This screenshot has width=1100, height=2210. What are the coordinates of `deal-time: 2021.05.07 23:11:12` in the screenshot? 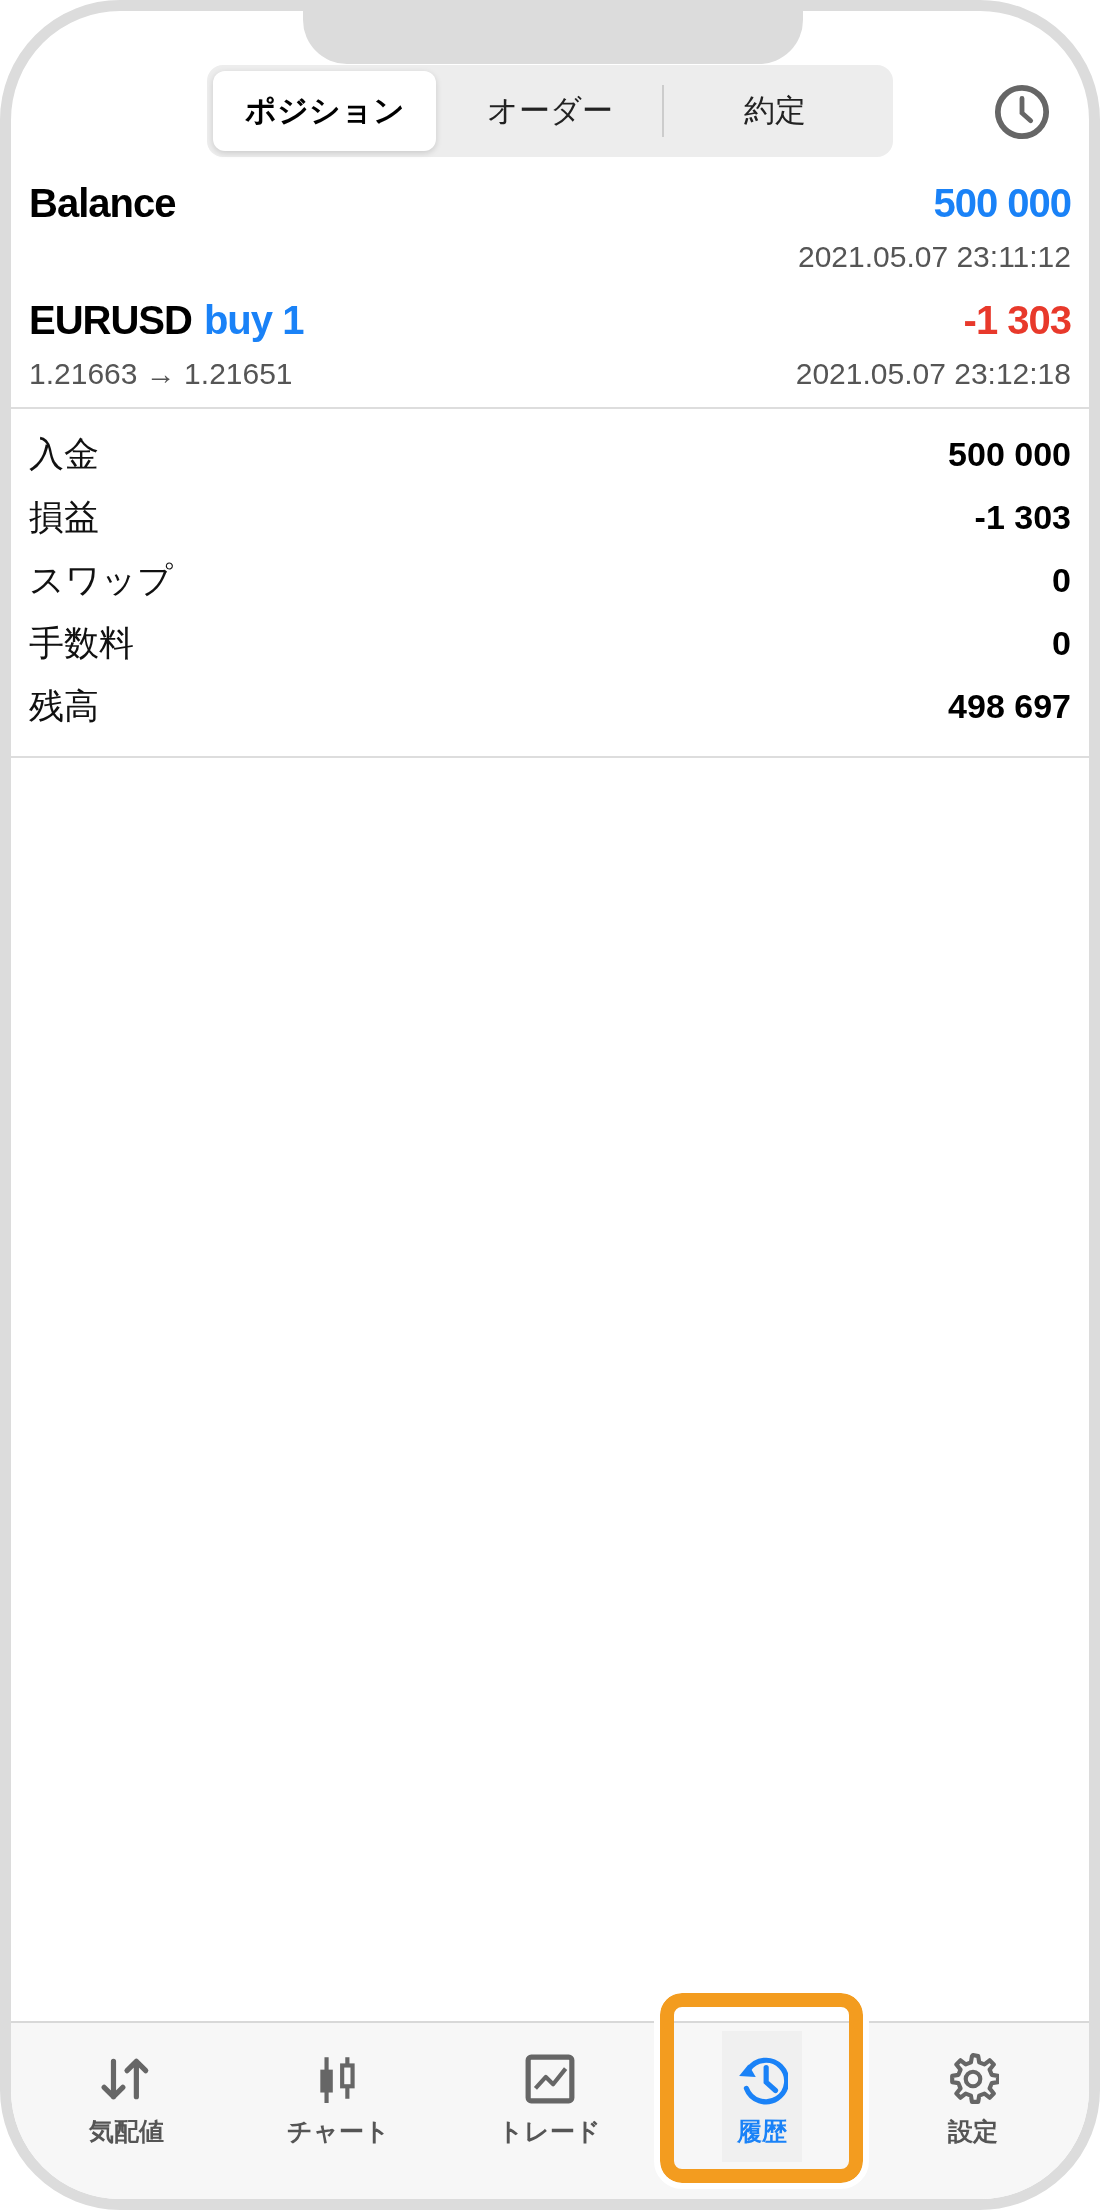 It's located at (934, 257).